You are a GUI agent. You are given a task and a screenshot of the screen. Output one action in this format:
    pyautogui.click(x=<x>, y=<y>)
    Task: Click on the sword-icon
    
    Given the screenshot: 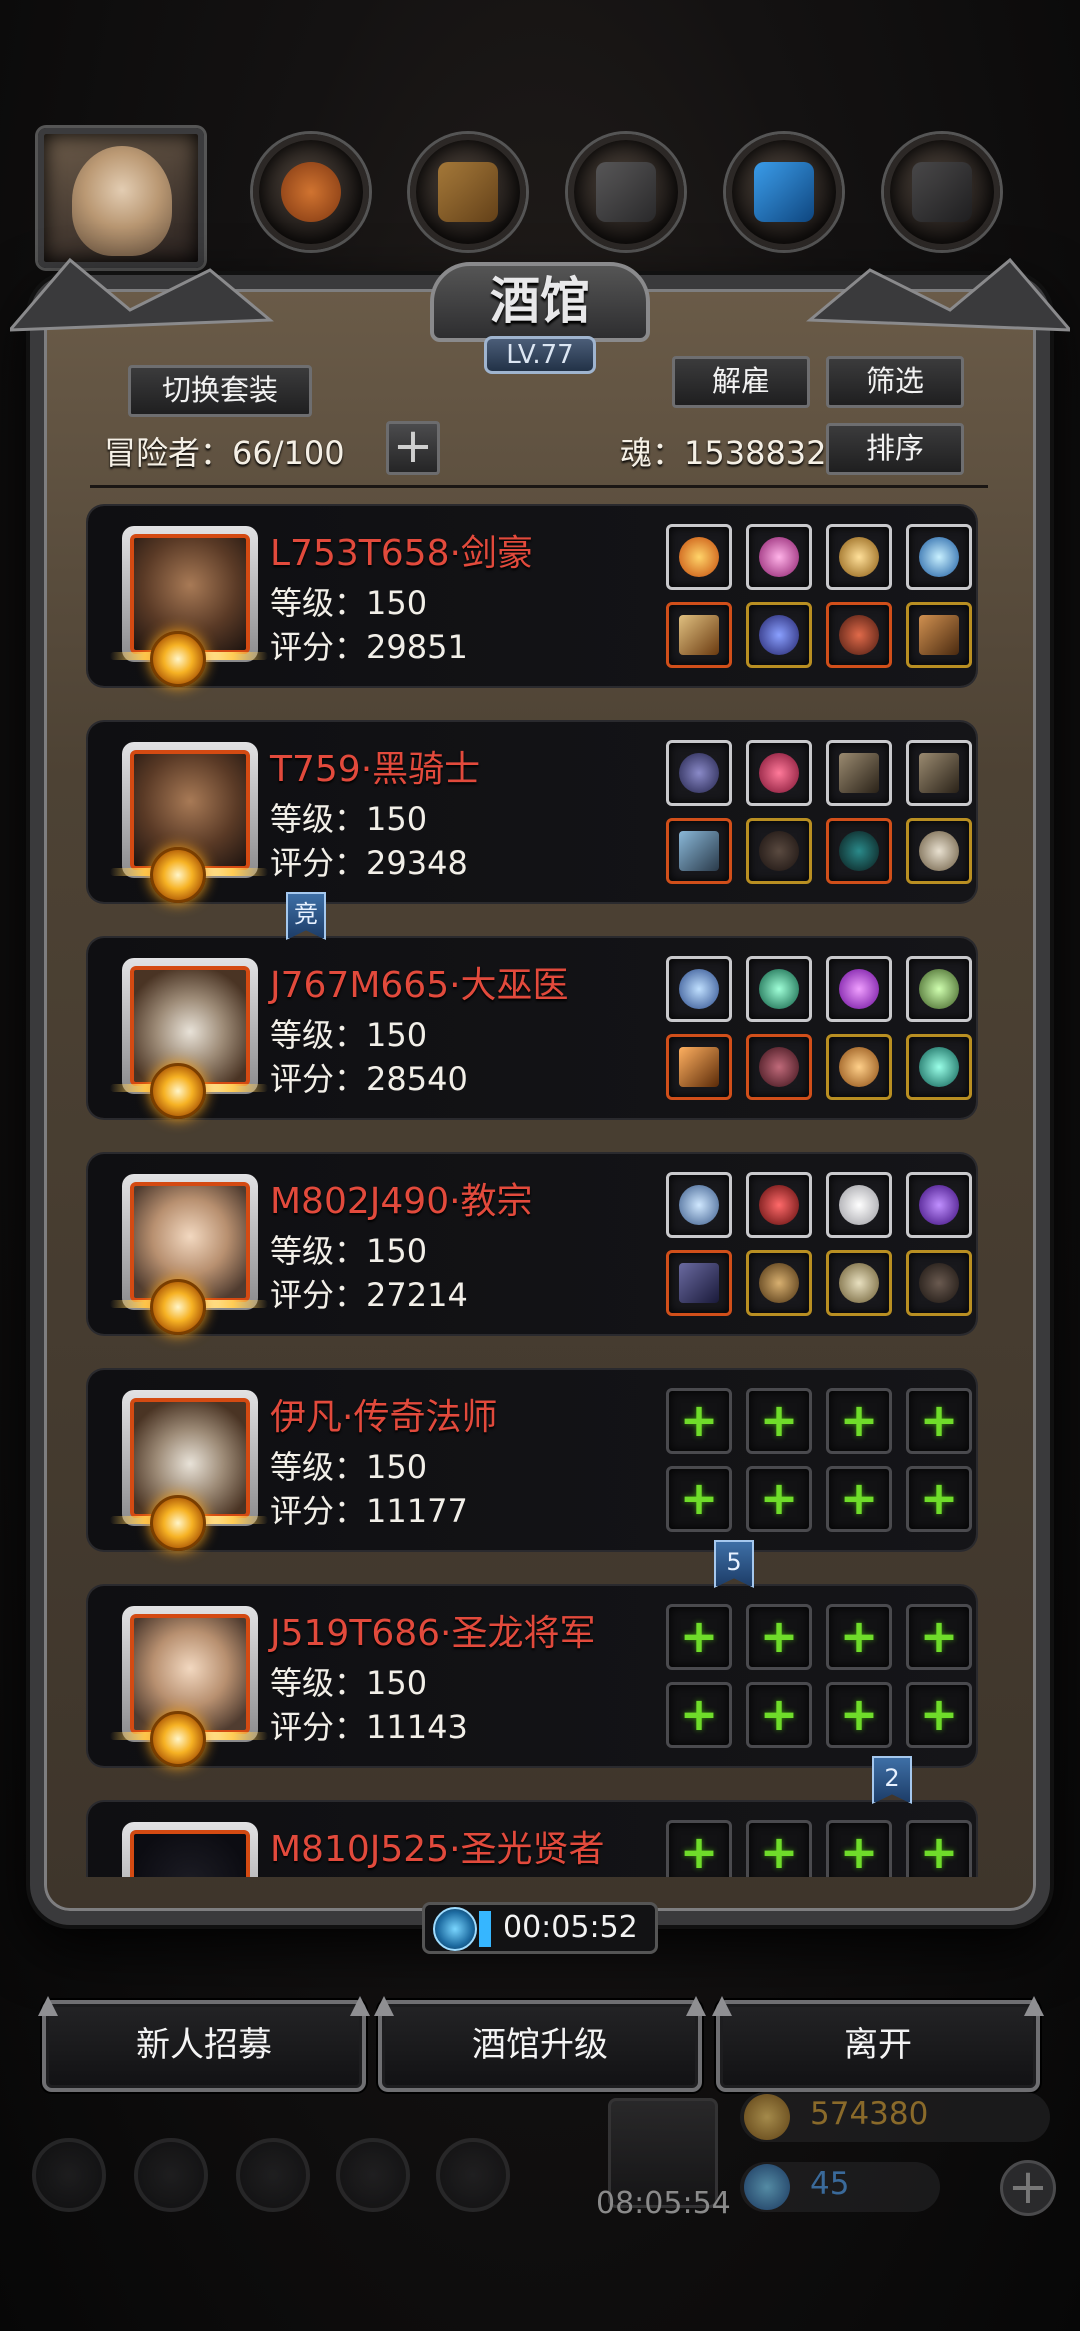 What is the action you would take?
    pyautogui.click(x=699, y=635)
    